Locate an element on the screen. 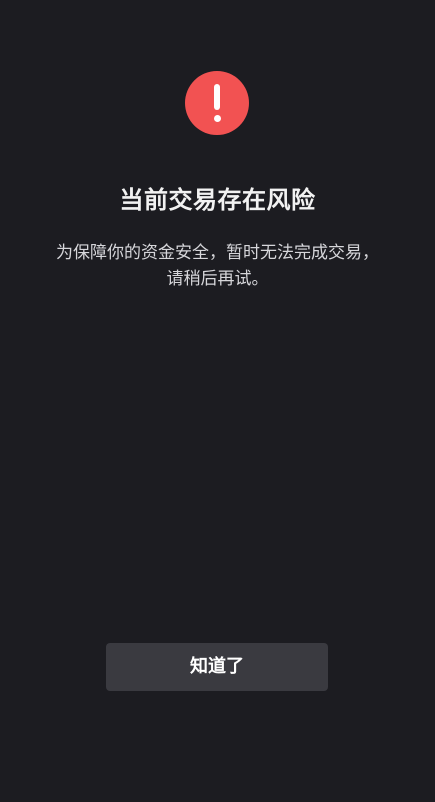 The height and width of the screenshot is (802, 435). exclamation-bar is located at coordinates (217, 97).